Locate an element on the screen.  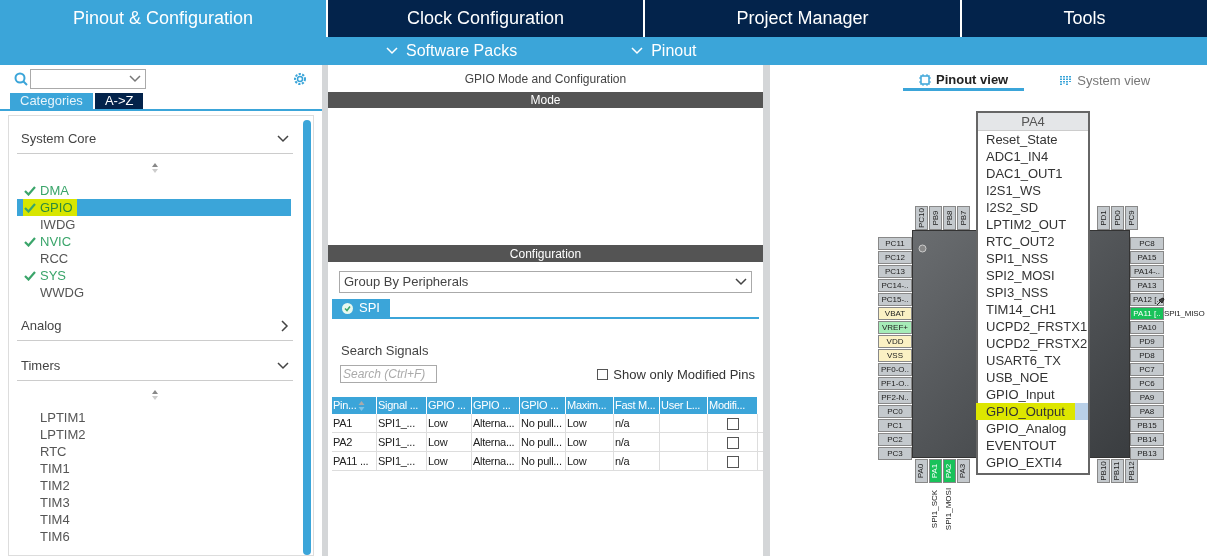
menu-item: GPIO_Input is located at coordinates (1033, 394).